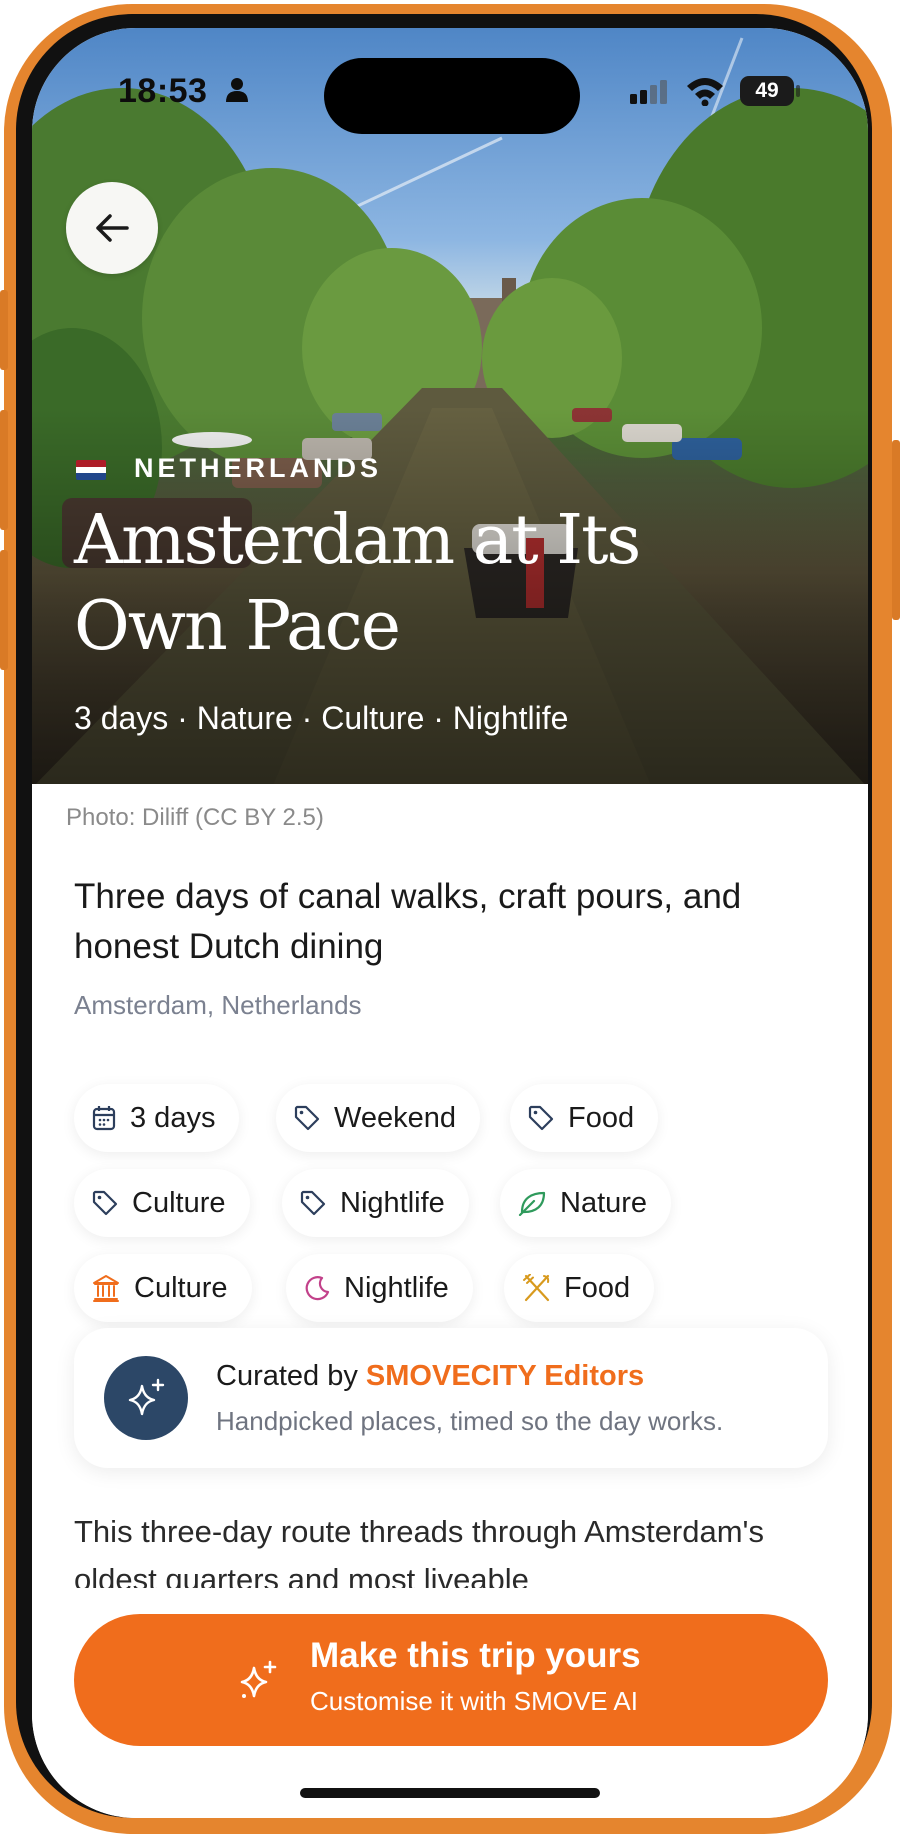  What do you see at coordinates (4, 610) in the screenshot?
I see `volume-down-button` at bounding box center [4, 610].